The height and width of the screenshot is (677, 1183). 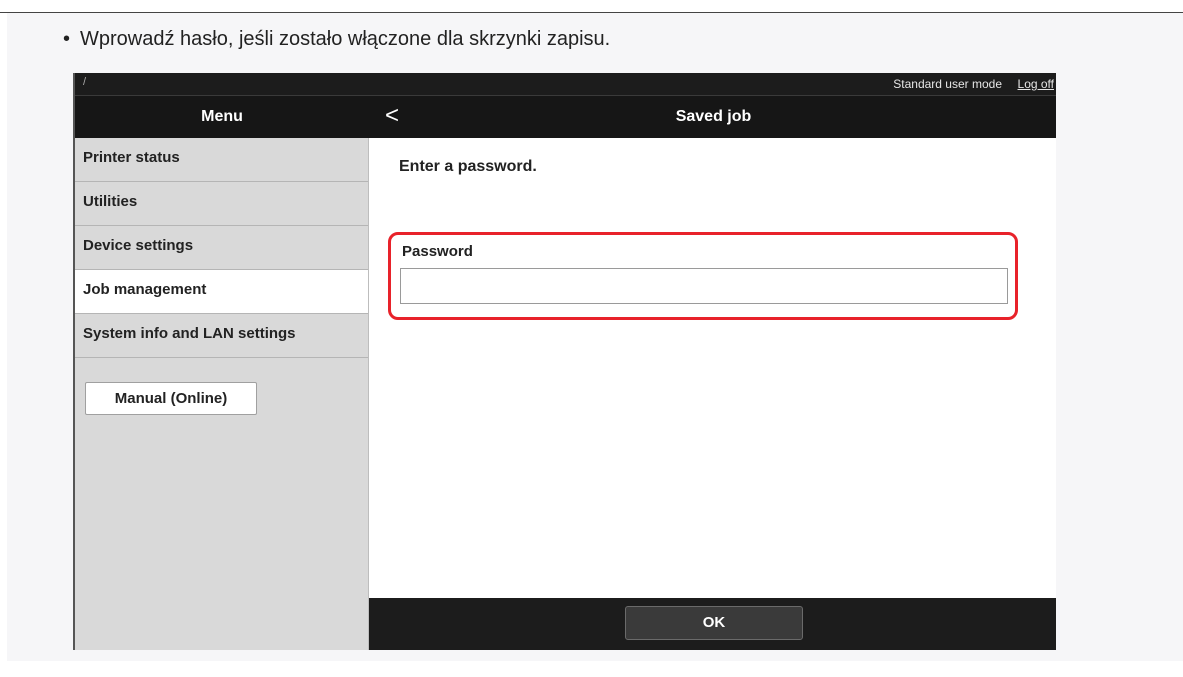 What do you see at coordinates (392, 116) in the screenshot?
I see `back-chevron-icon: <` at bounding box center [392, 116].